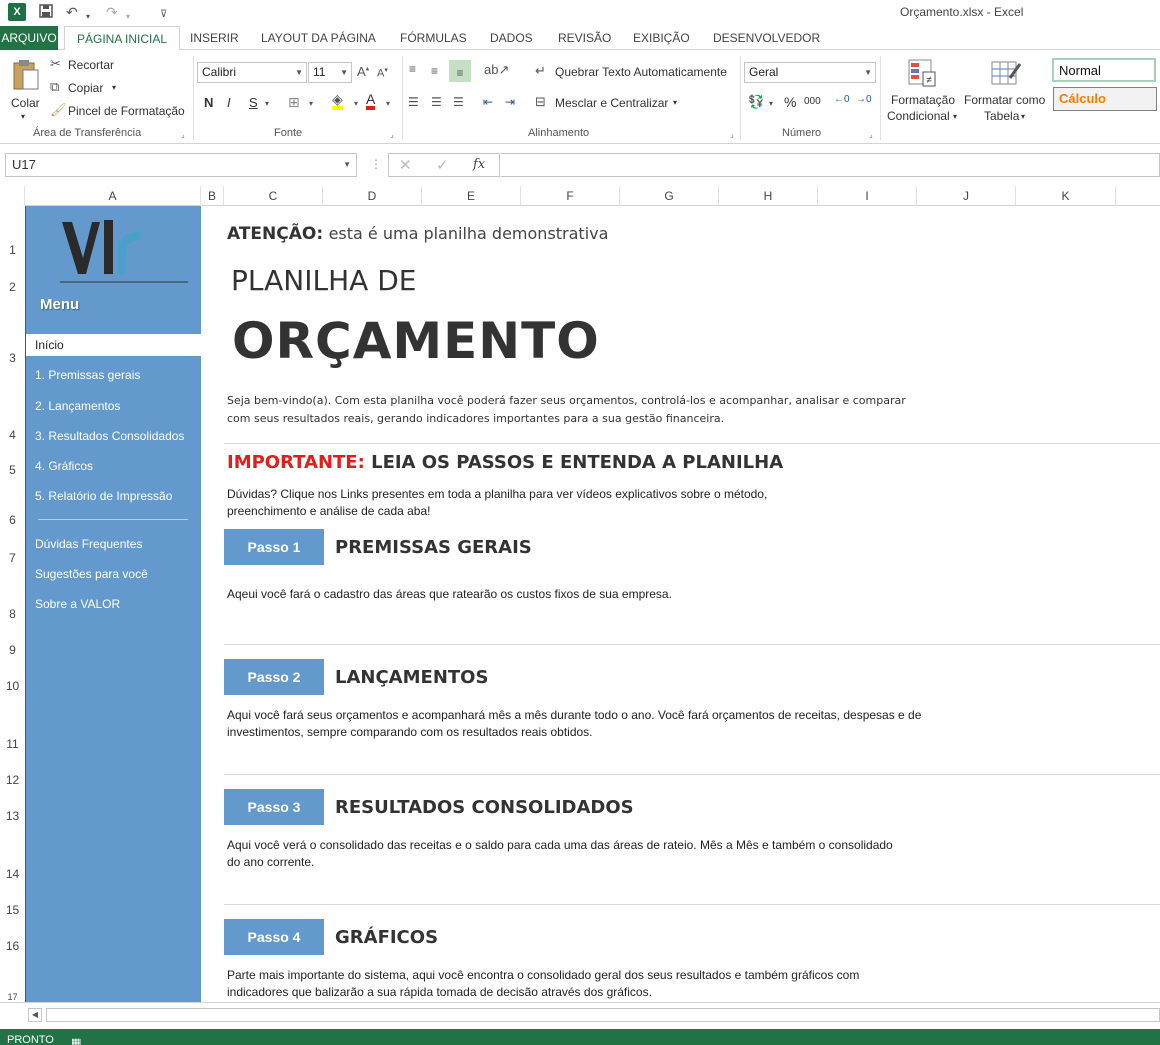 This screenshot has width=1160, height=1045. I want to click on currency-dropdown-icon: ▾, so click(771, 103).